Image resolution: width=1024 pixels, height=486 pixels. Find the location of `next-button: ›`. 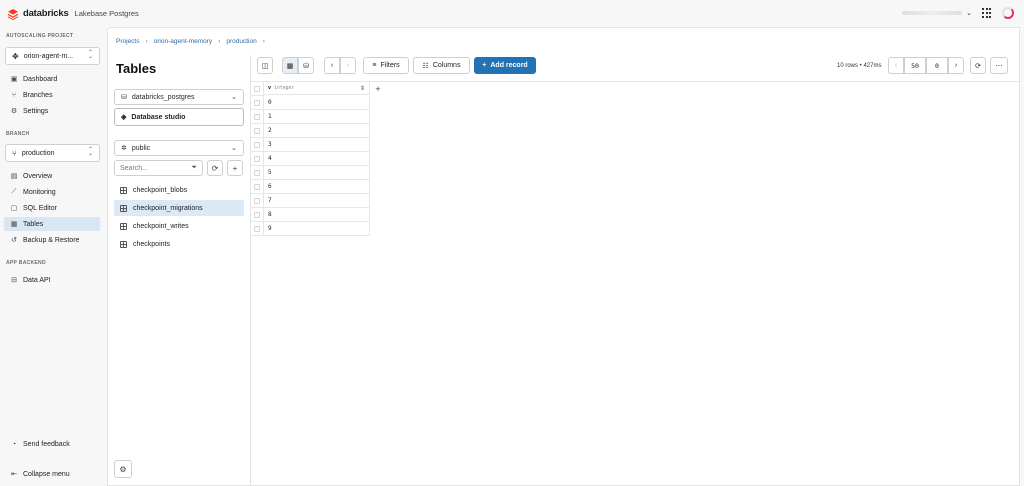

next-button: › is located at coordinates (348, 65).